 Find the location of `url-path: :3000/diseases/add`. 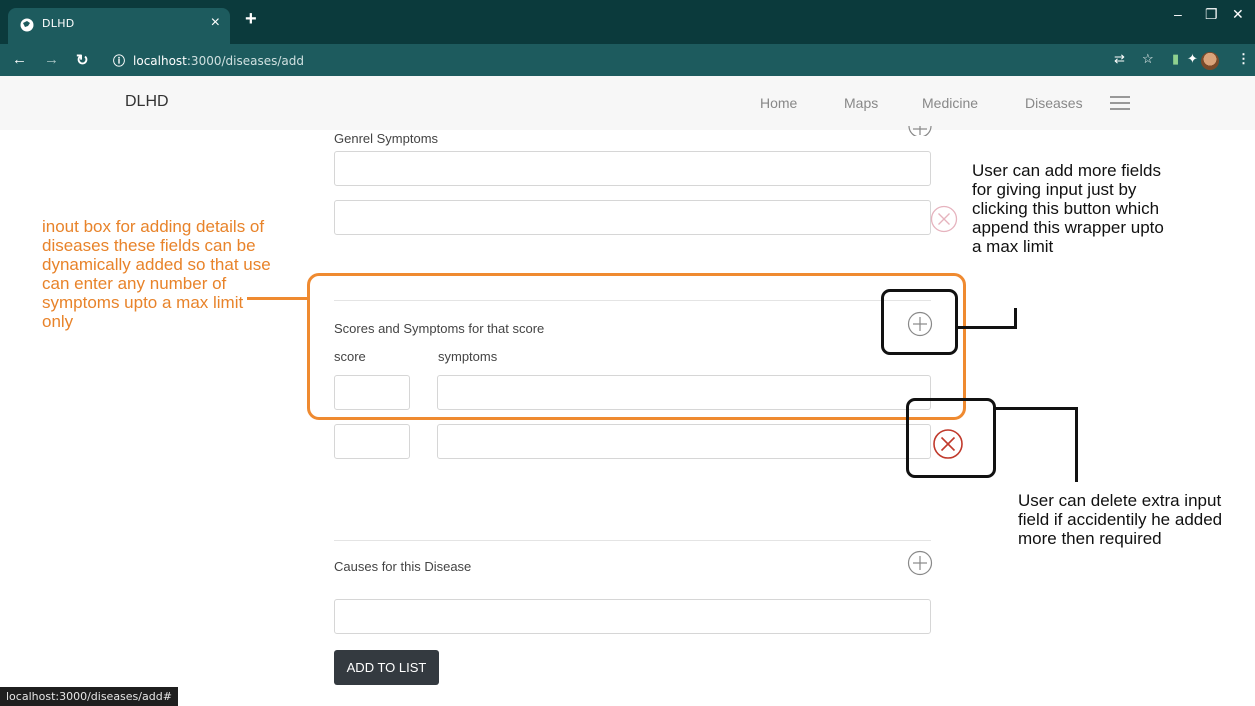

url-path: :3000/diseases/add is located at coordinates (245, 61).